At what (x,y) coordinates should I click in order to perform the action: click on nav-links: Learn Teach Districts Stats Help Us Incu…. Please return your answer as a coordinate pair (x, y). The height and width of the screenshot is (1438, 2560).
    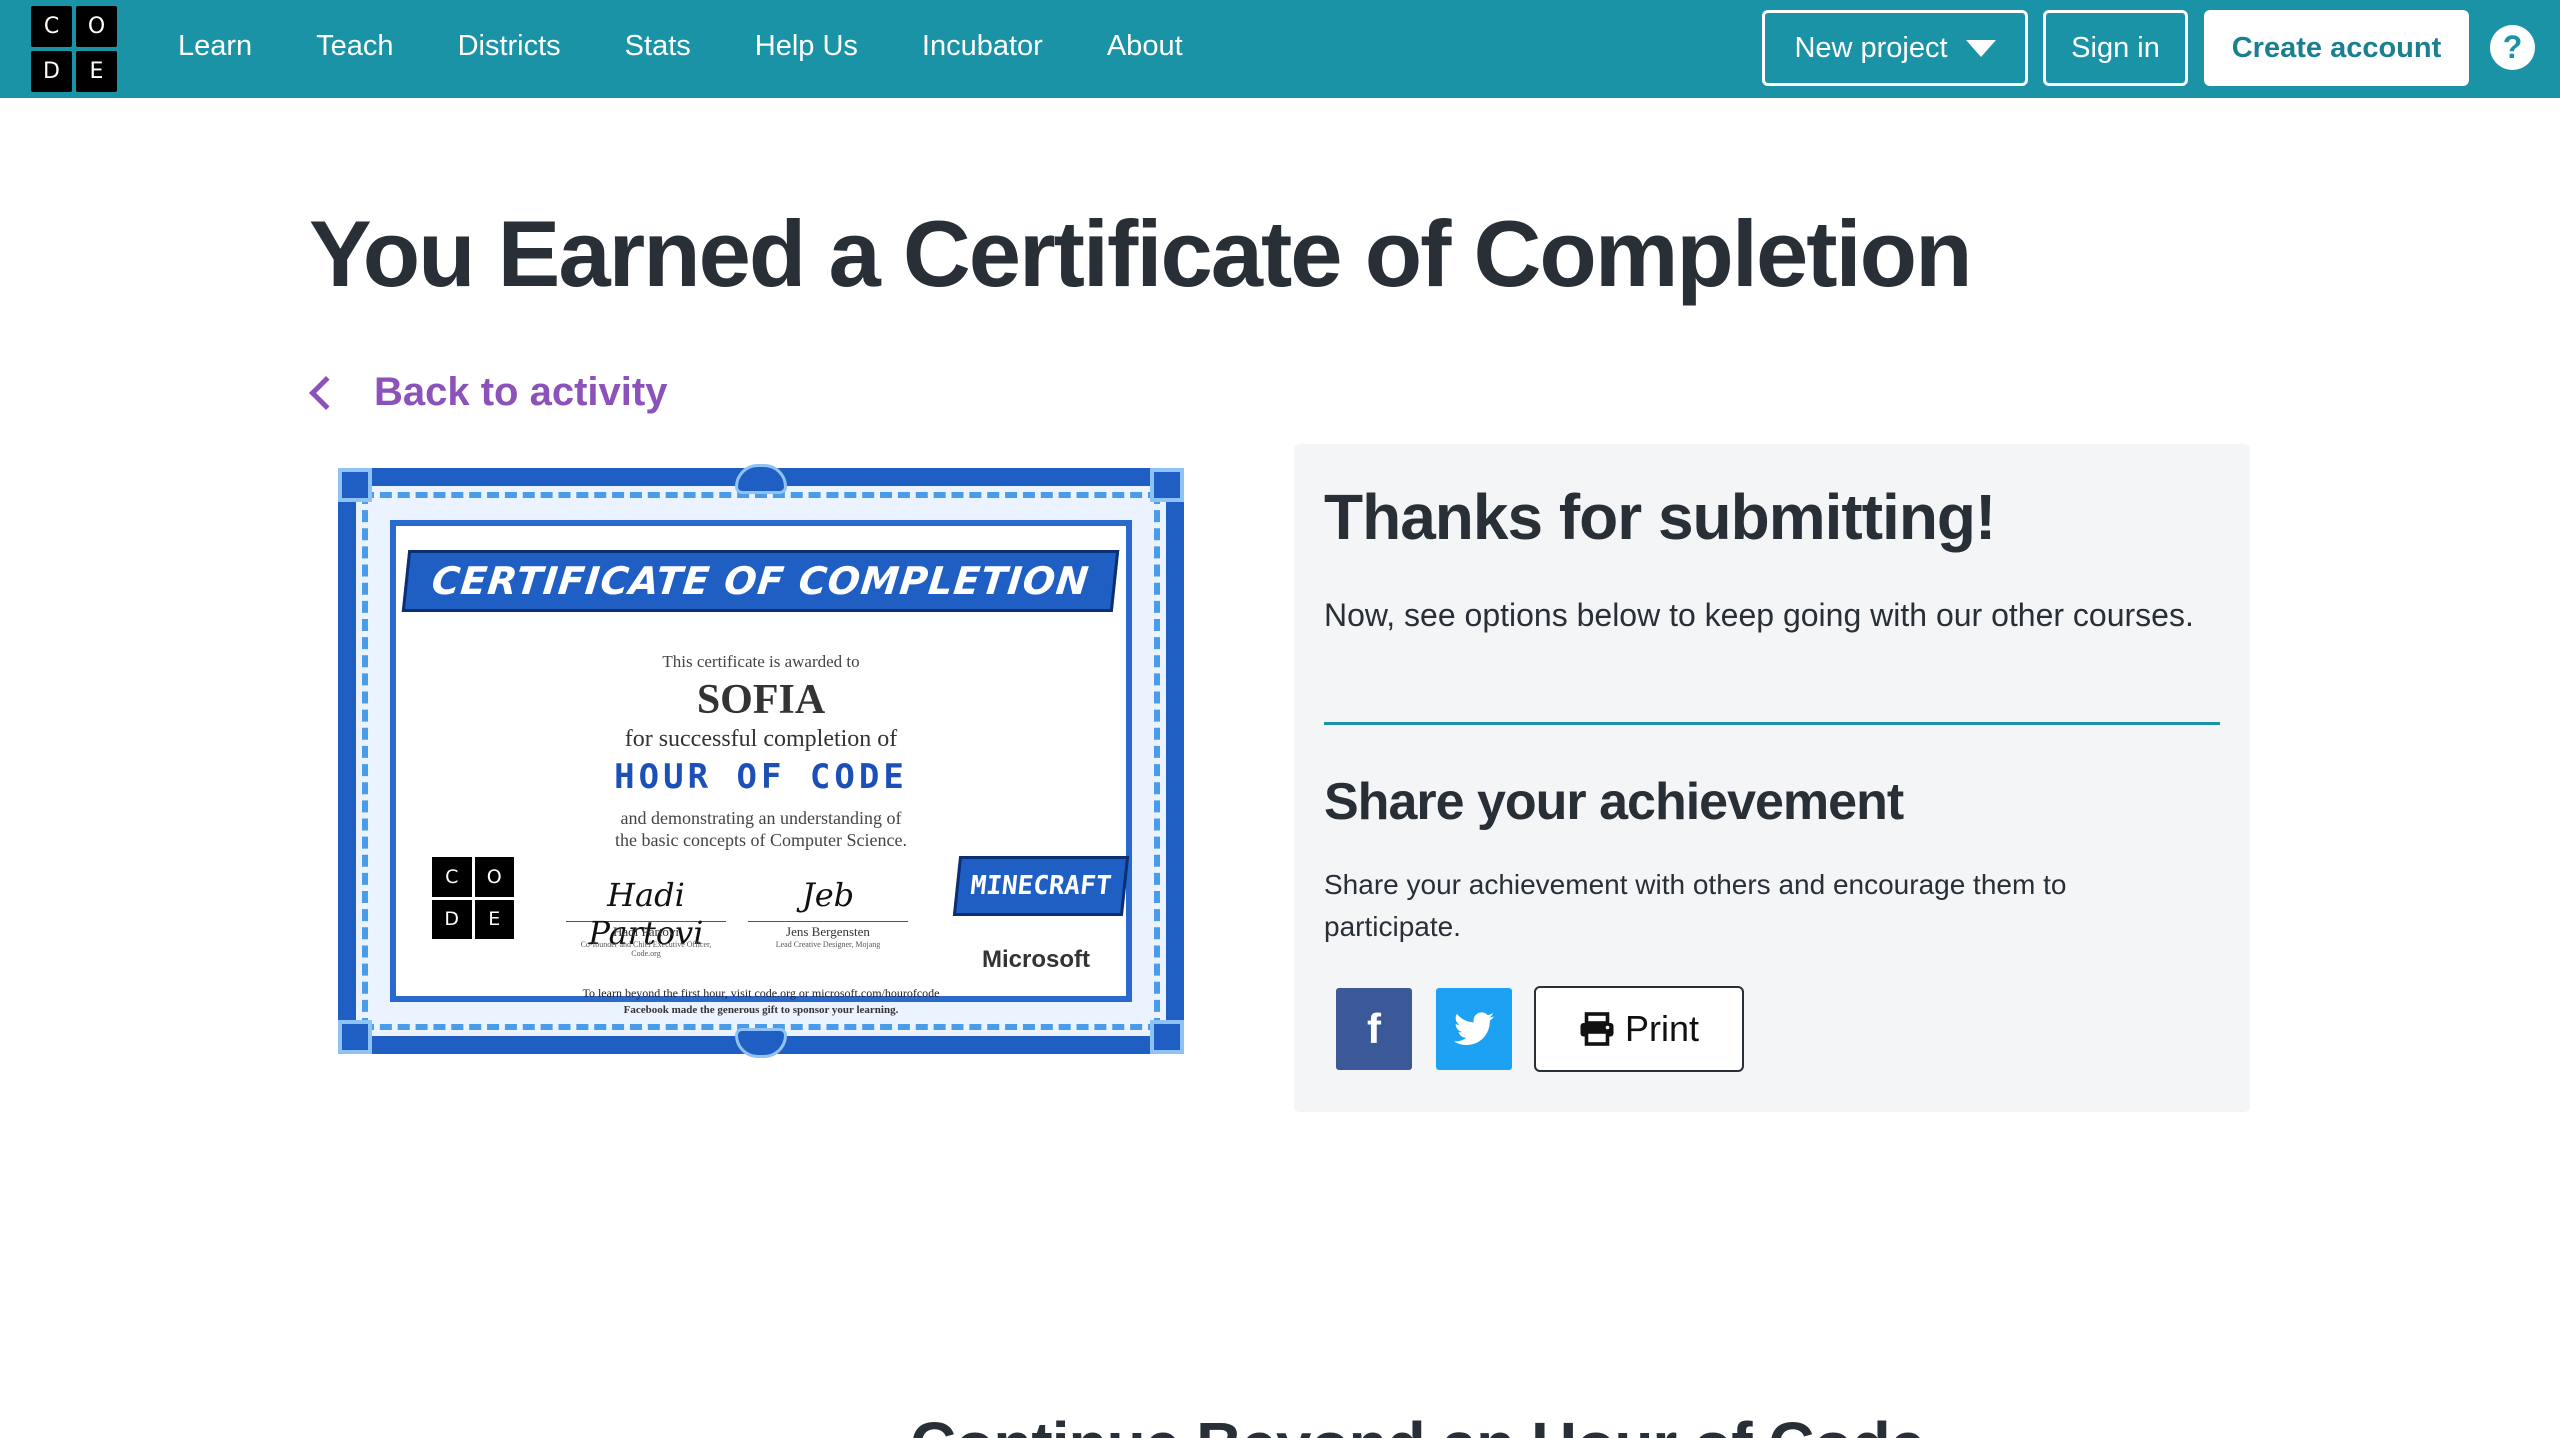
    Looking at the image, I should click on (712, 46).